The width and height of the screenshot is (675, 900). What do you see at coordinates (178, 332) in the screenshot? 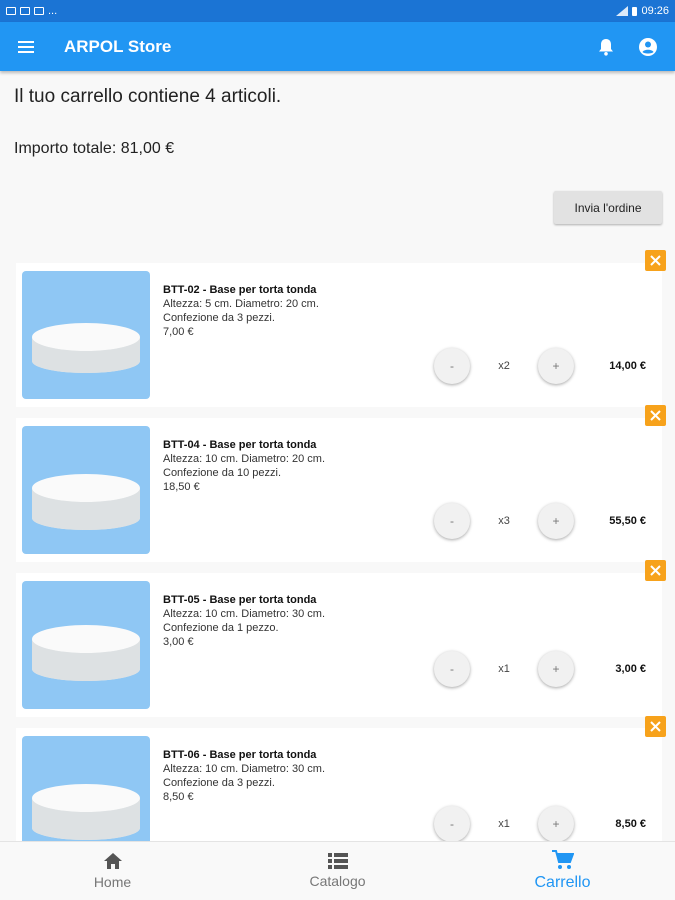
I see `product-price: 7,00 €` at bounding box center [178, 332].